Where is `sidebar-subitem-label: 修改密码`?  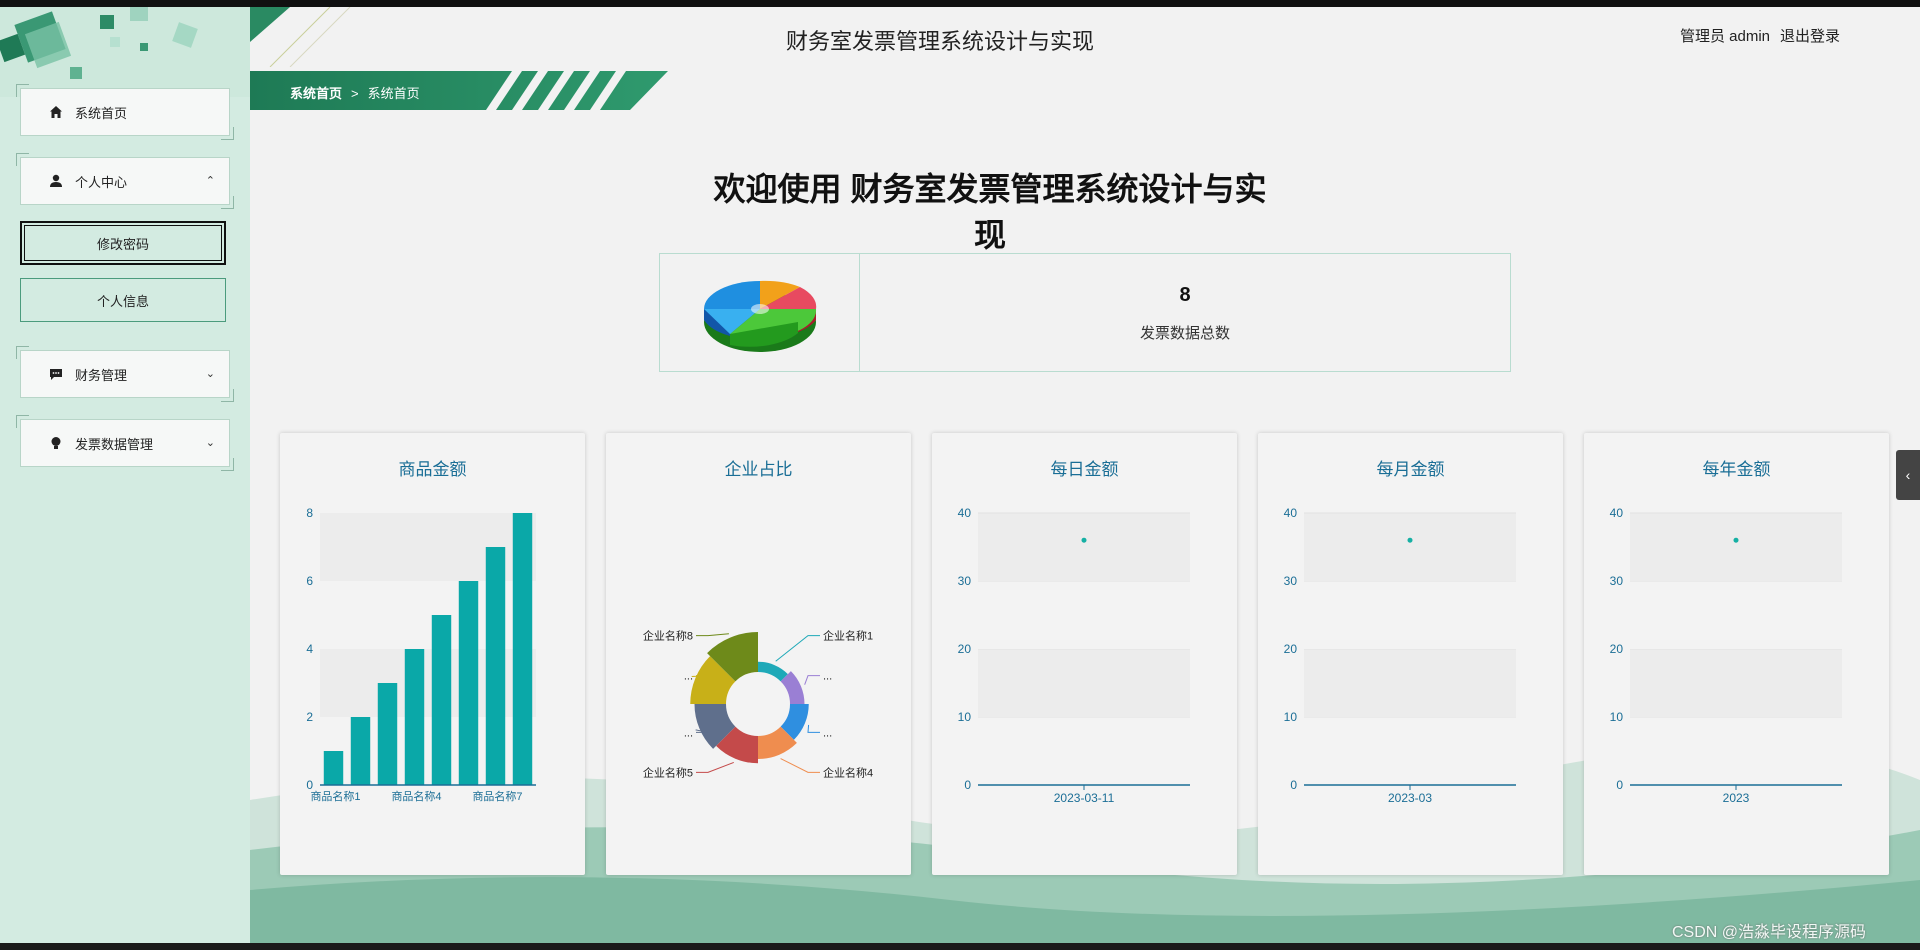
sidebar-subitem-label: 修改密码 is located at coordinates (122, 244).